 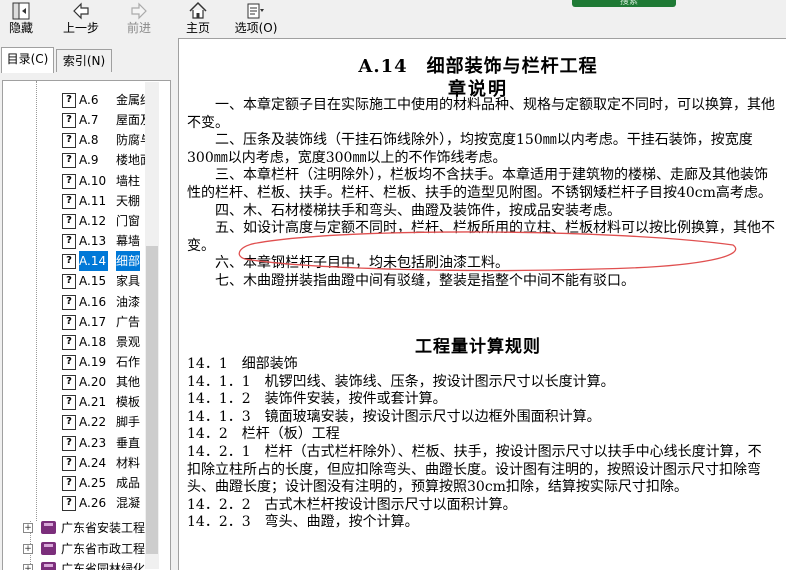 I want to click on tree-book: + 广东省安装工程, so click(x=74, y=528).